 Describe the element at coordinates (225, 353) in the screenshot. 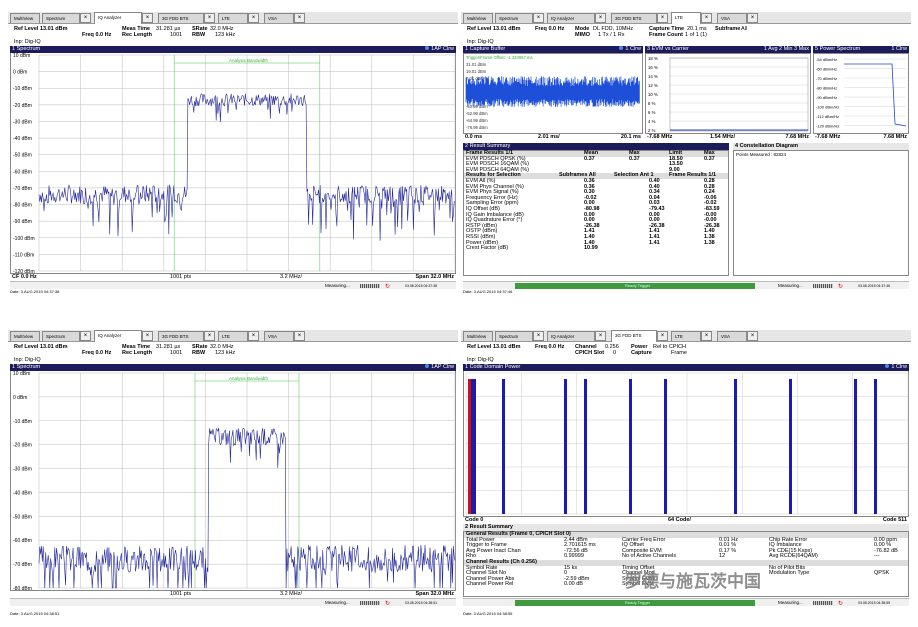

I see `rbw-value: 123 kHz` at that location.